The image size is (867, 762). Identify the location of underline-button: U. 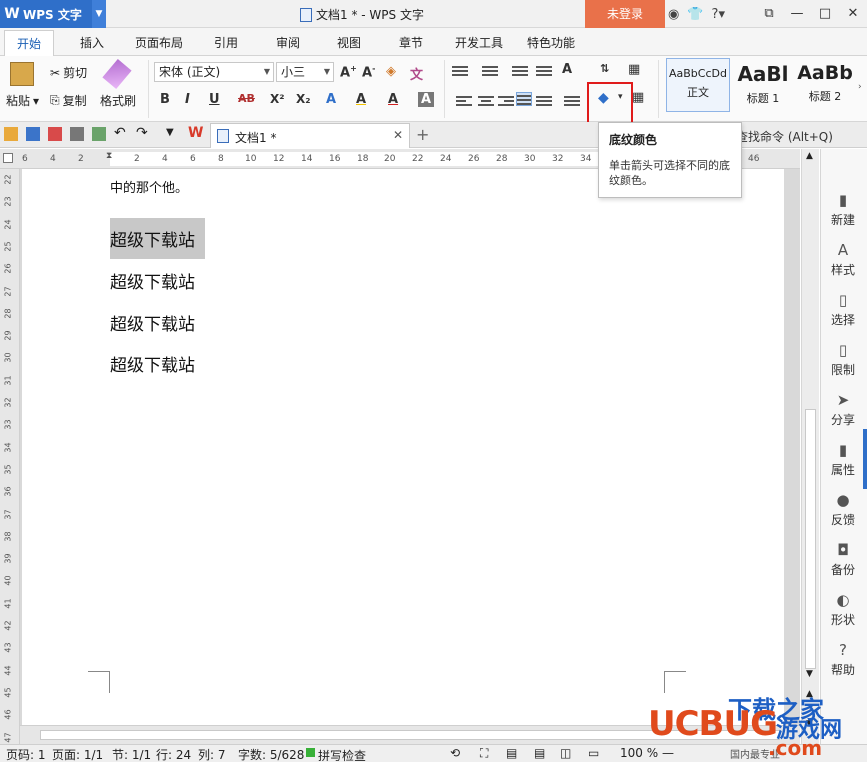
(214, 99).